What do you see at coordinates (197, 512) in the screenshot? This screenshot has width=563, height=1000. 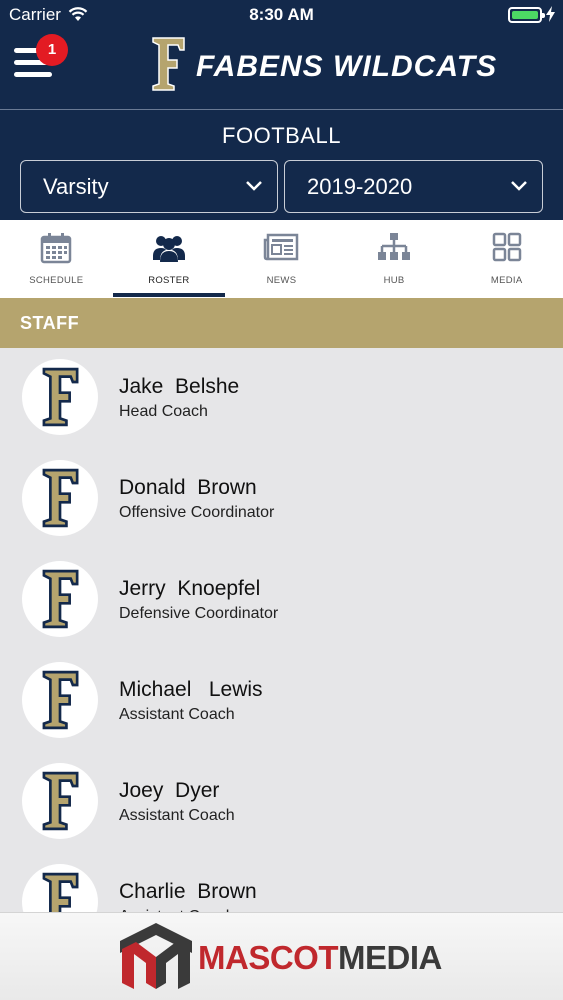 I see `staff-role: Offensive Coordinator` at bounding box center [197, 512].